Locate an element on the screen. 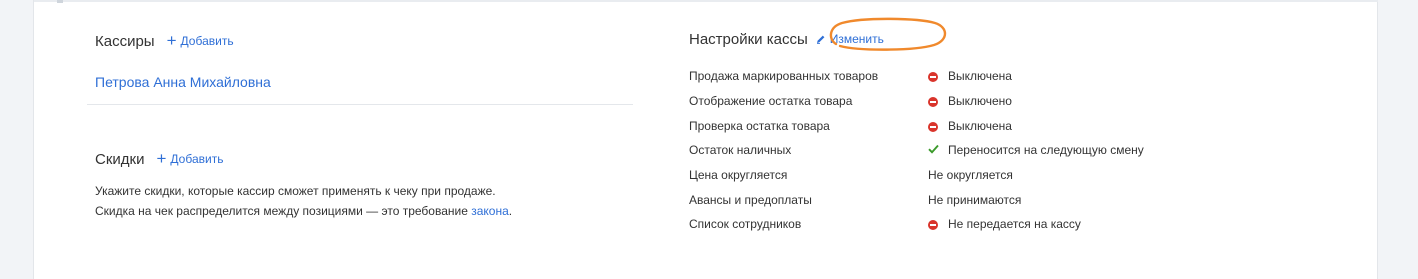 The height and width of the screenshot is (279, 1418). edit-settings-button: Изменить is located at coordinates (850, 39).